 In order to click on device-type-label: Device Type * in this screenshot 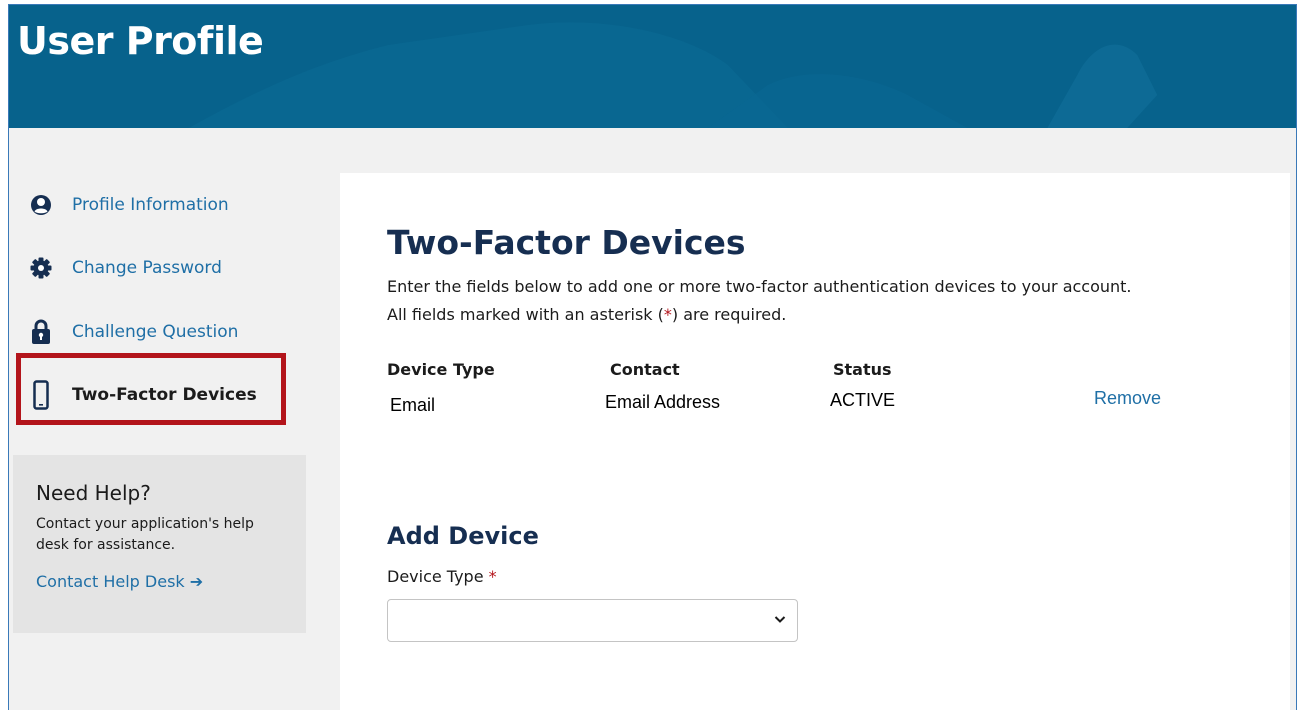, I will do `click(442, 576)`.